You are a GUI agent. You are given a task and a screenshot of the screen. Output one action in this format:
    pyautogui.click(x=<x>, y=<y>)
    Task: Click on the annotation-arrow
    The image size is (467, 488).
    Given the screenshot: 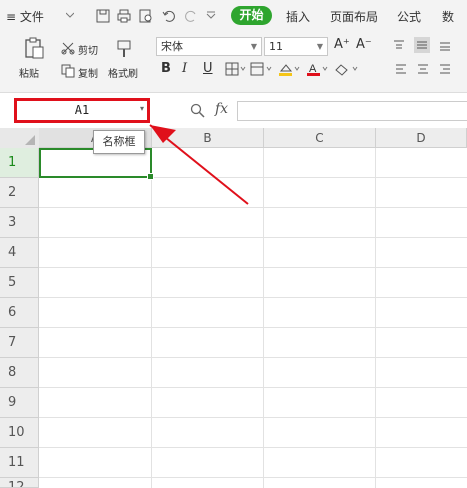 What is the action you would take?
    pyautogui.click(x=199, y=164)
    